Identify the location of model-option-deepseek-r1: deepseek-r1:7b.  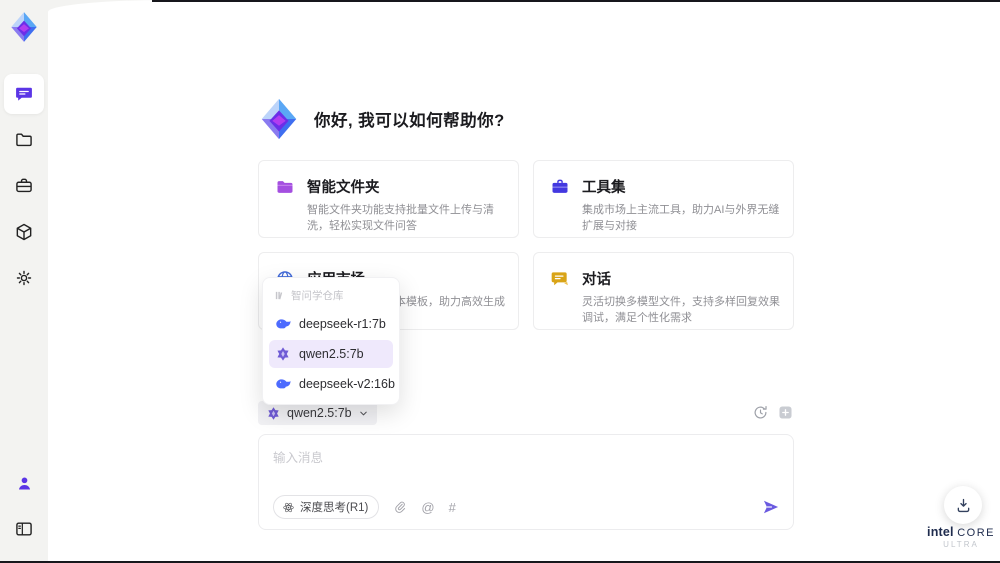
(331, 324).